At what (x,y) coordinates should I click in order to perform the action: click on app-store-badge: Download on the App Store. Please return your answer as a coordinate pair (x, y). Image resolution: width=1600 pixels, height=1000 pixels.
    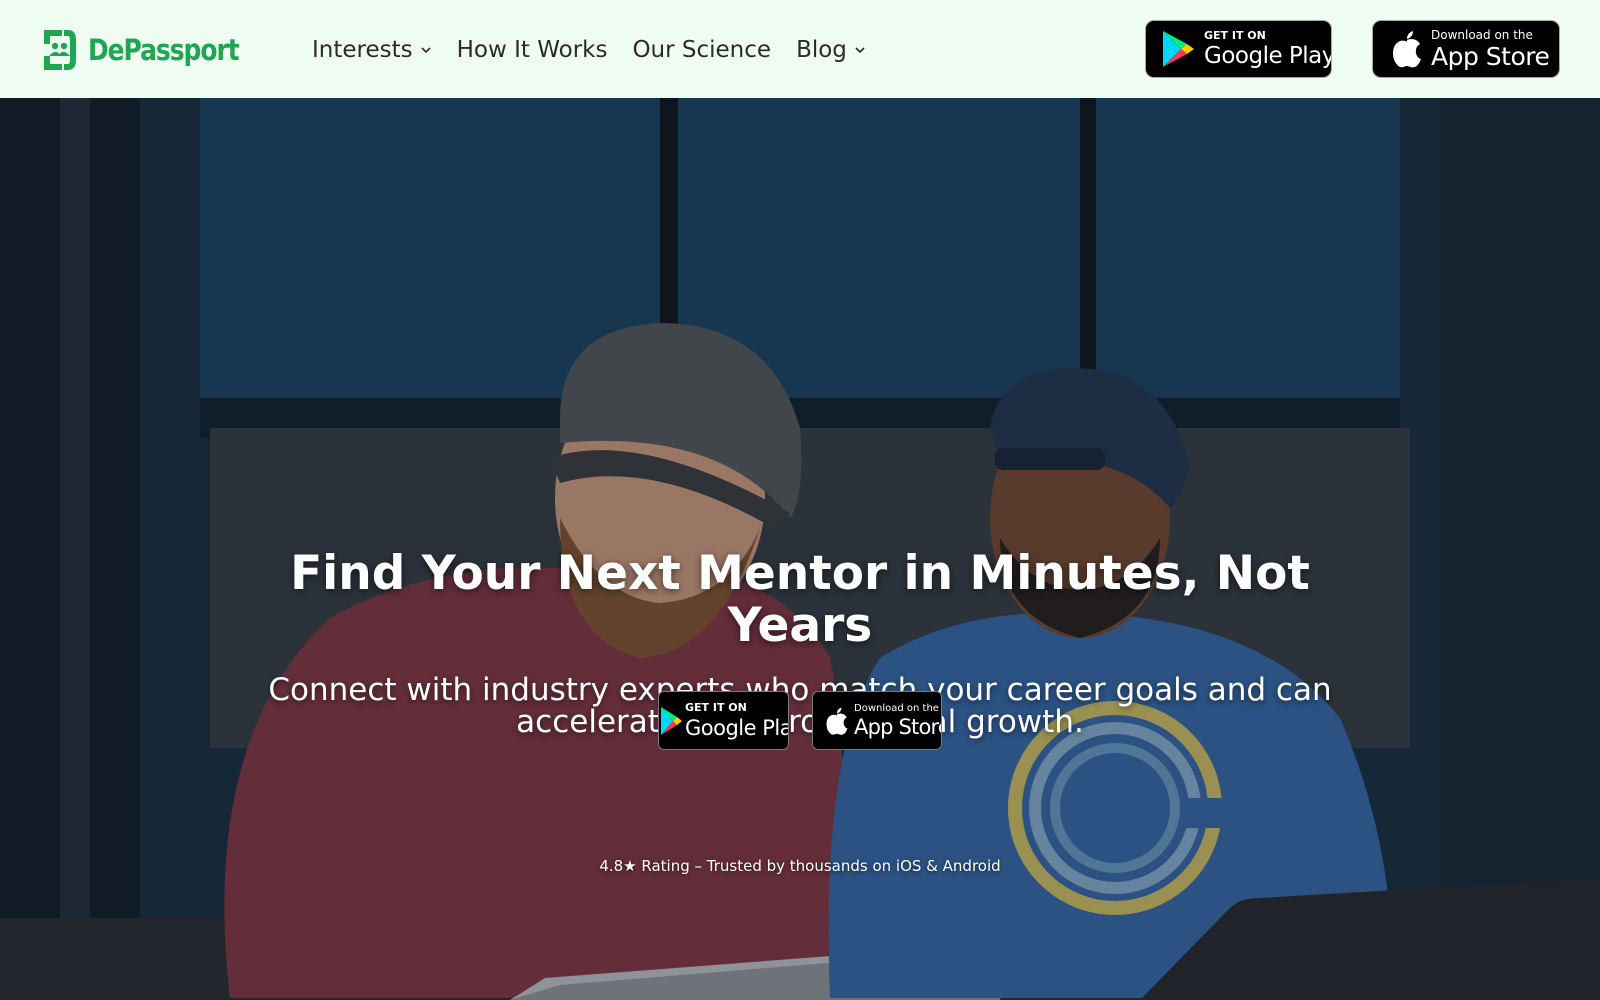
    Looking at the image, I should click on (1466, 49).